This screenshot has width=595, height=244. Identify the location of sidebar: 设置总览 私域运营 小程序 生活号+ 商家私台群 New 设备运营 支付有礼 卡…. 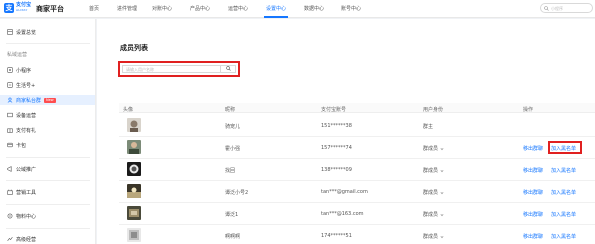
(48, 131).